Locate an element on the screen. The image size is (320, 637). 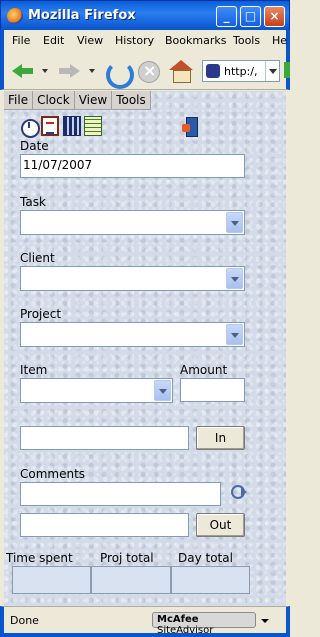
proj-total-value is located at coordinates (132, 580).